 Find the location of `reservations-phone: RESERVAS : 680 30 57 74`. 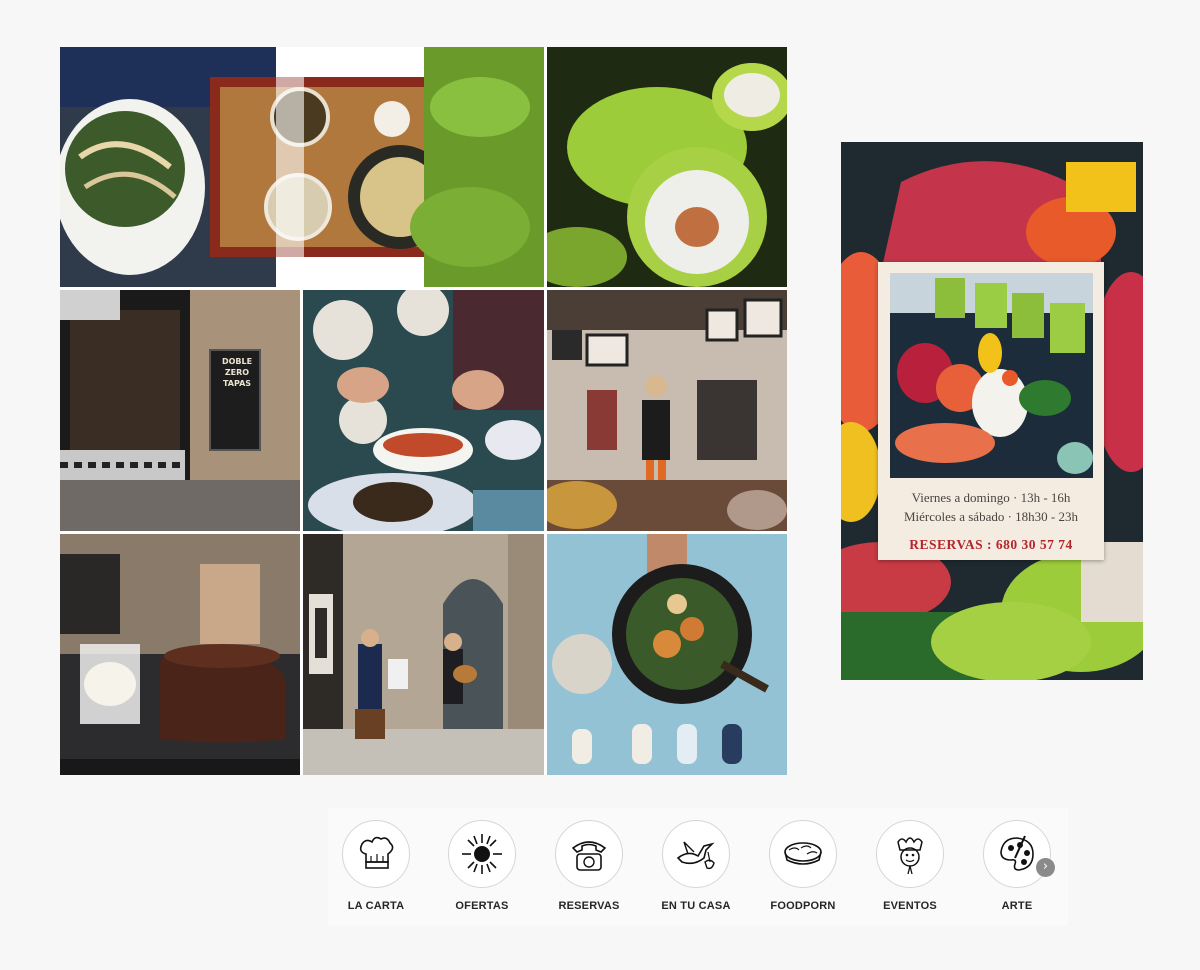

reservations-phone: RESERVAS : 680 30 57 74 is located at coordinates (991, 545).